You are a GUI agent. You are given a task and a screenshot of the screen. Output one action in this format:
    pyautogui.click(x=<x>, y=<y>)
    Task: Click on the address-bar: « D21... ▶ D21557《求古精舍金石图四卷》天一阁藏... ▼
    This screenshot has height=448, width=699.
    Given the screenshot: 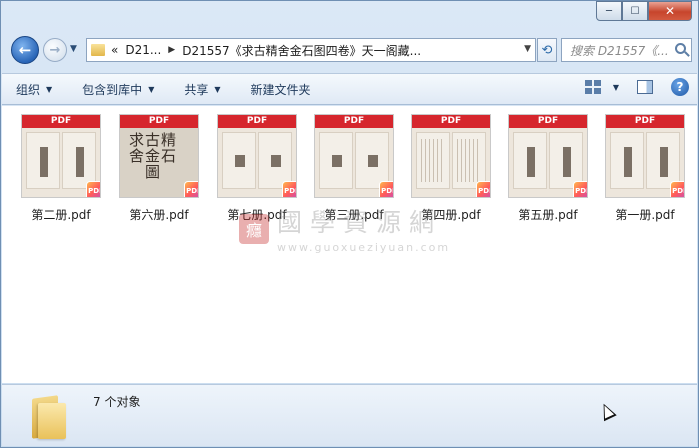 What is the action you would take?
    pyautogui.click(x=311, y=50)
    